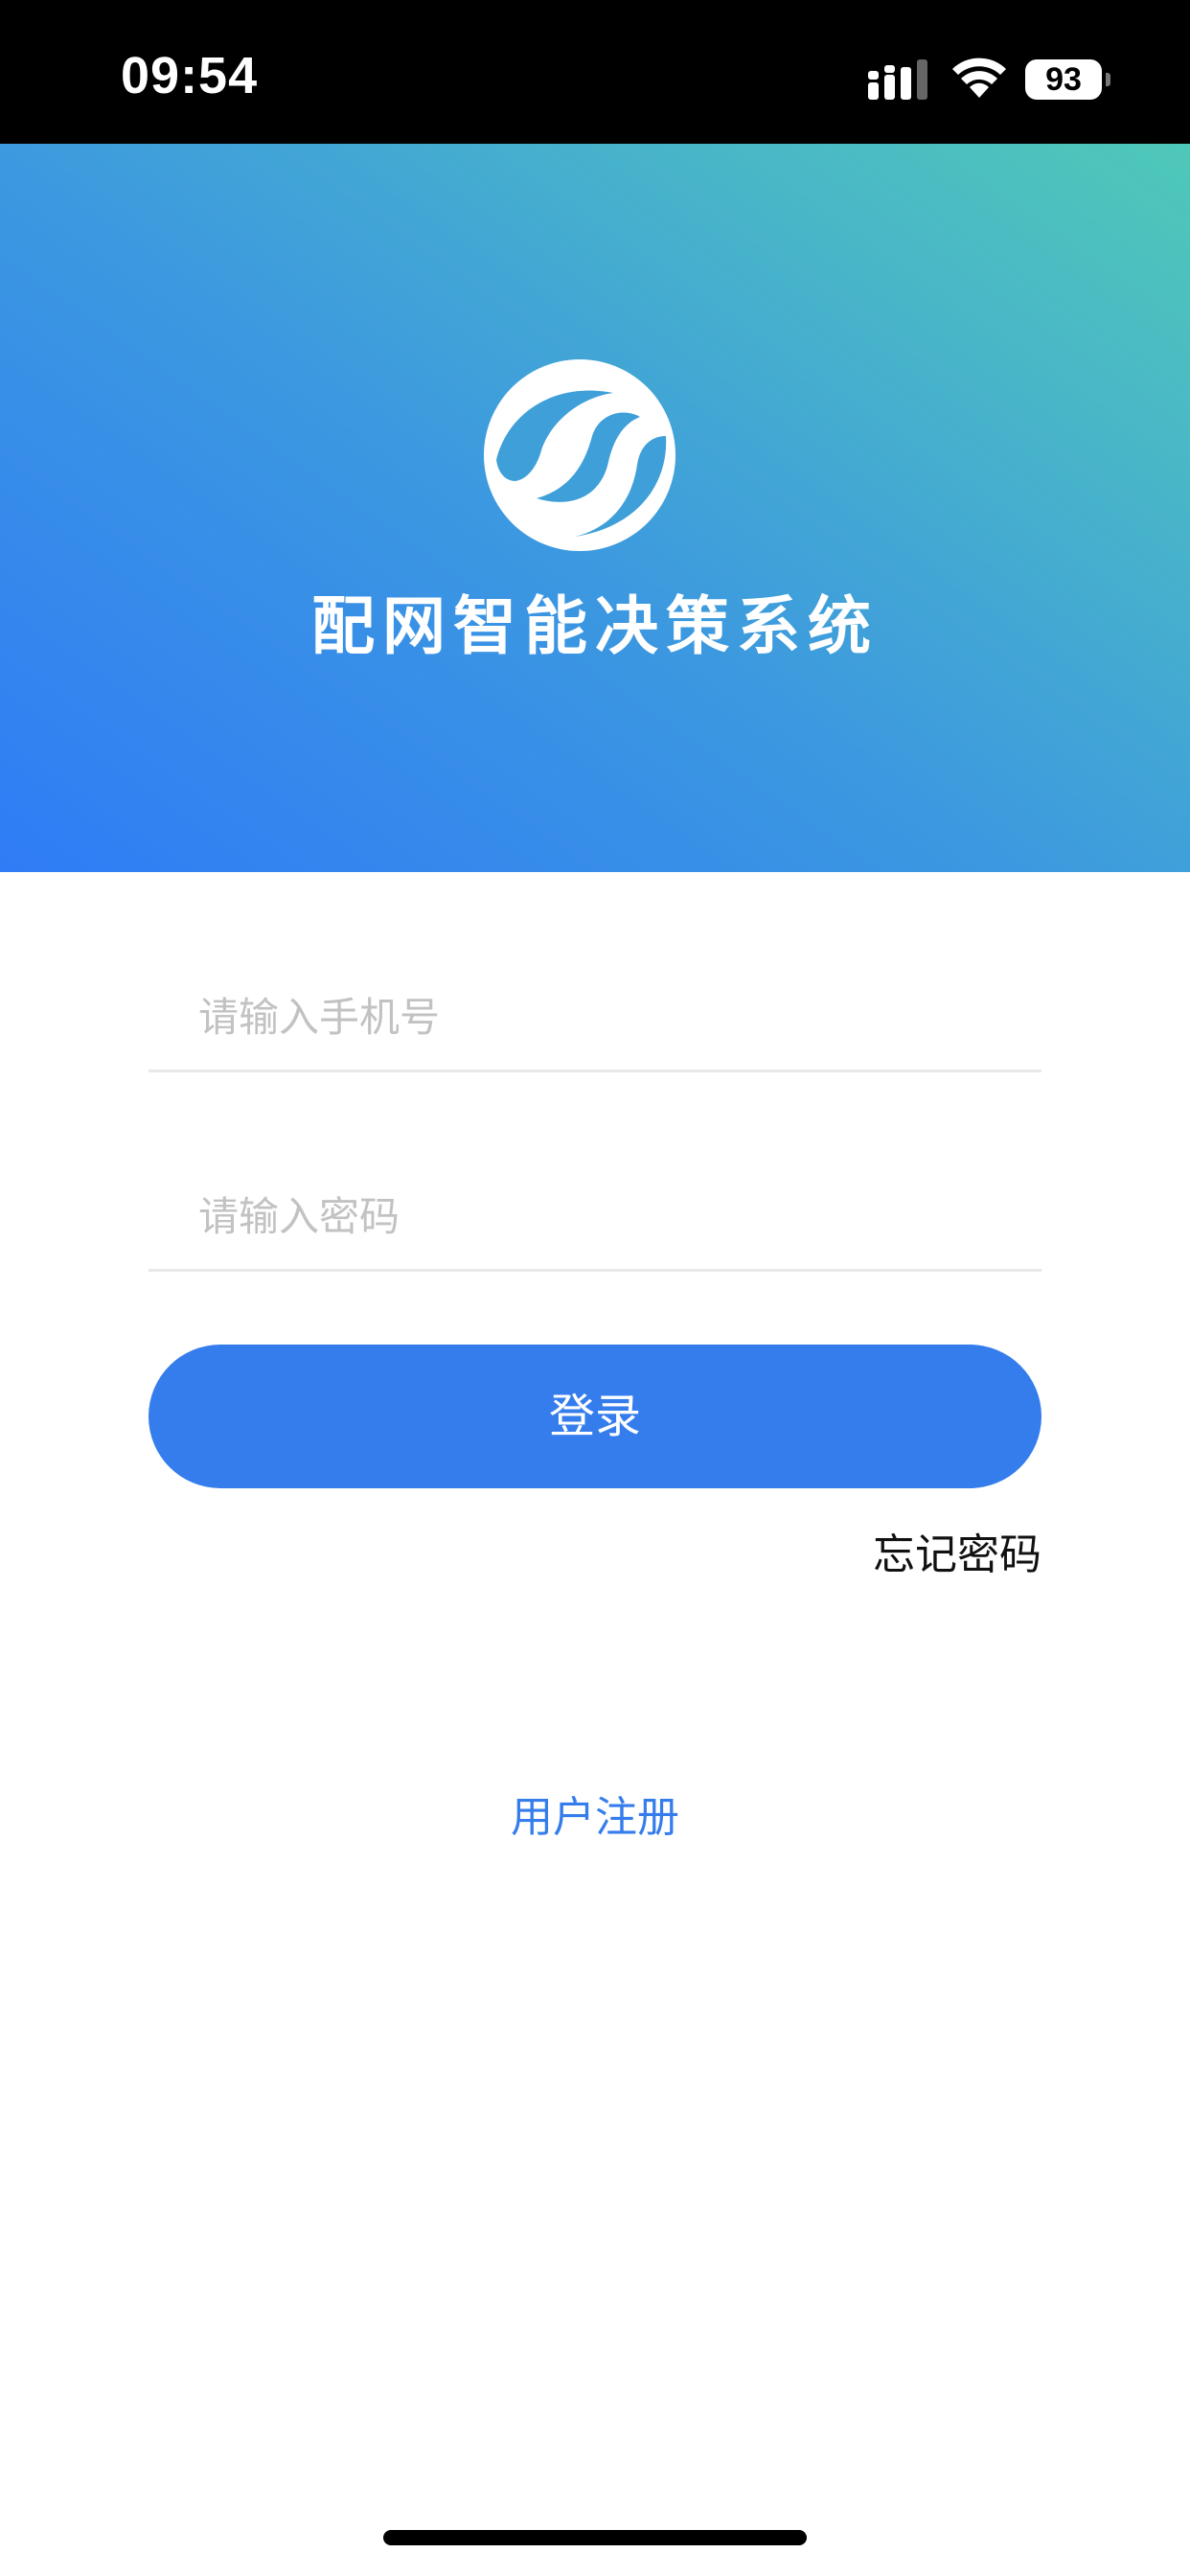 The height and width of the screenshot is (2576, 1190). Describe the element at coordinates (595, 2537) in the screenshot. I see `home-indicator` at that location.